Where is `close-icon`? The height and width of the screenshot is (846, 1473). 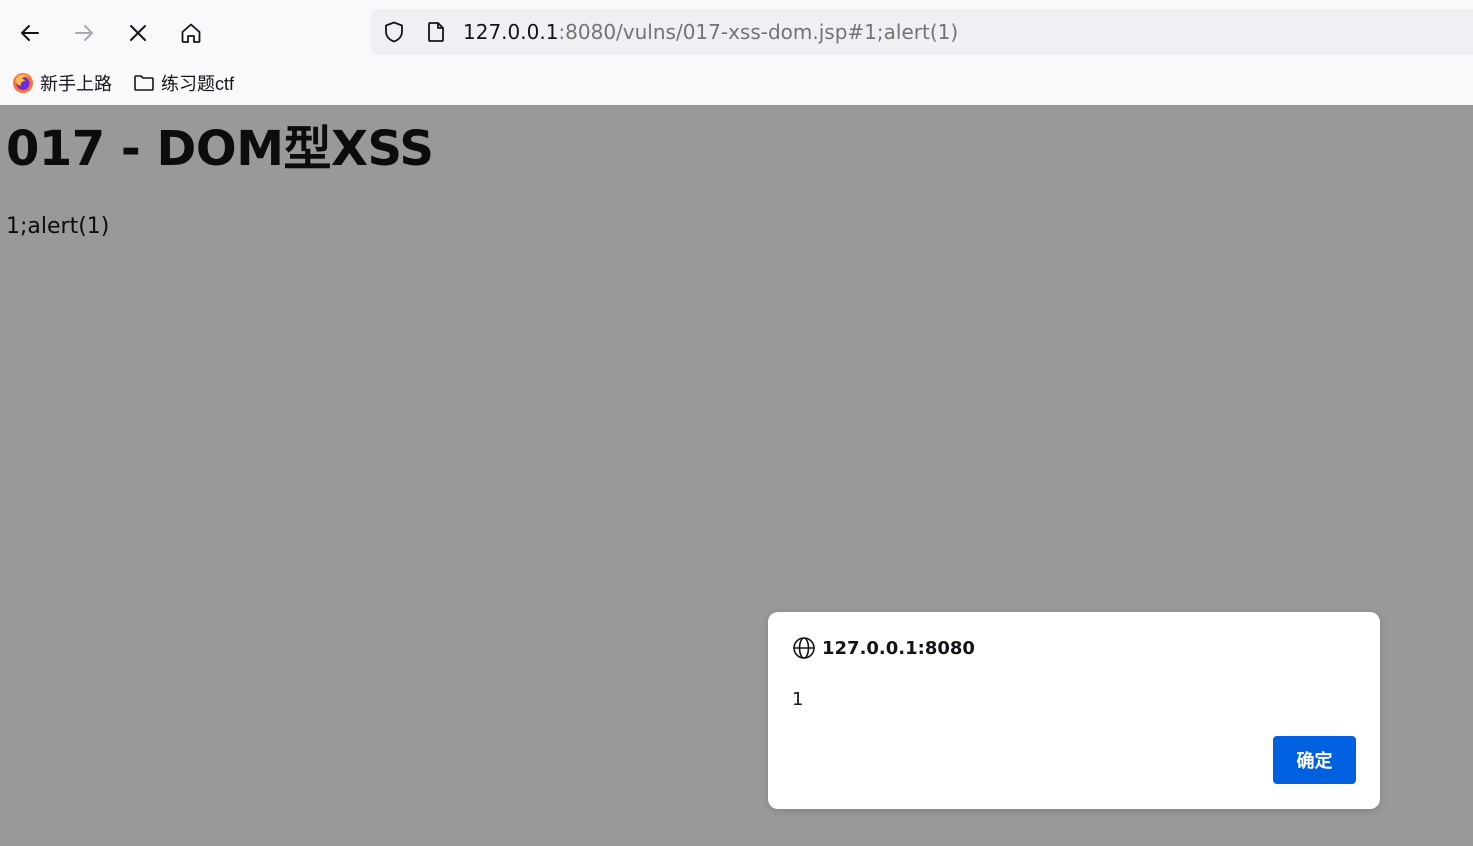
close-icon is located at coordinates (138, 33).